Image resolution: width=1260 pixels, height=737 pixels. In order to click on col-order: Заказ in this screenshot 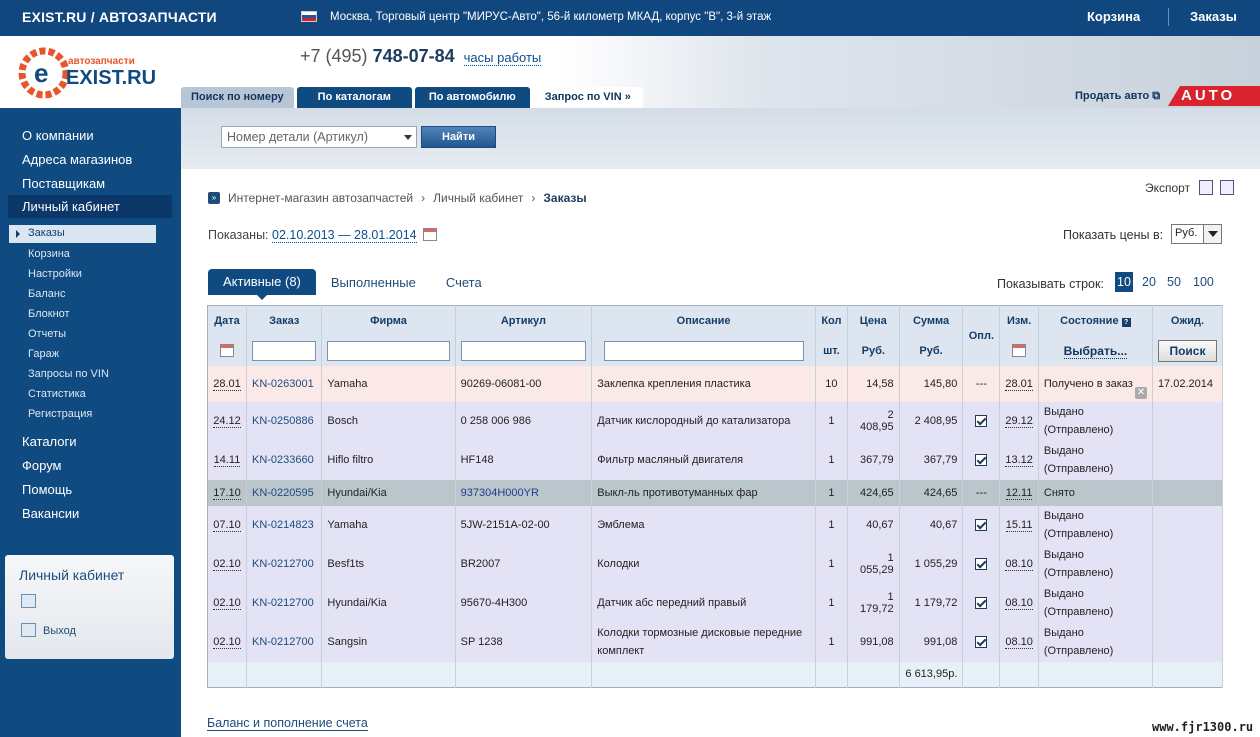, I will do `click(284, 320)`.